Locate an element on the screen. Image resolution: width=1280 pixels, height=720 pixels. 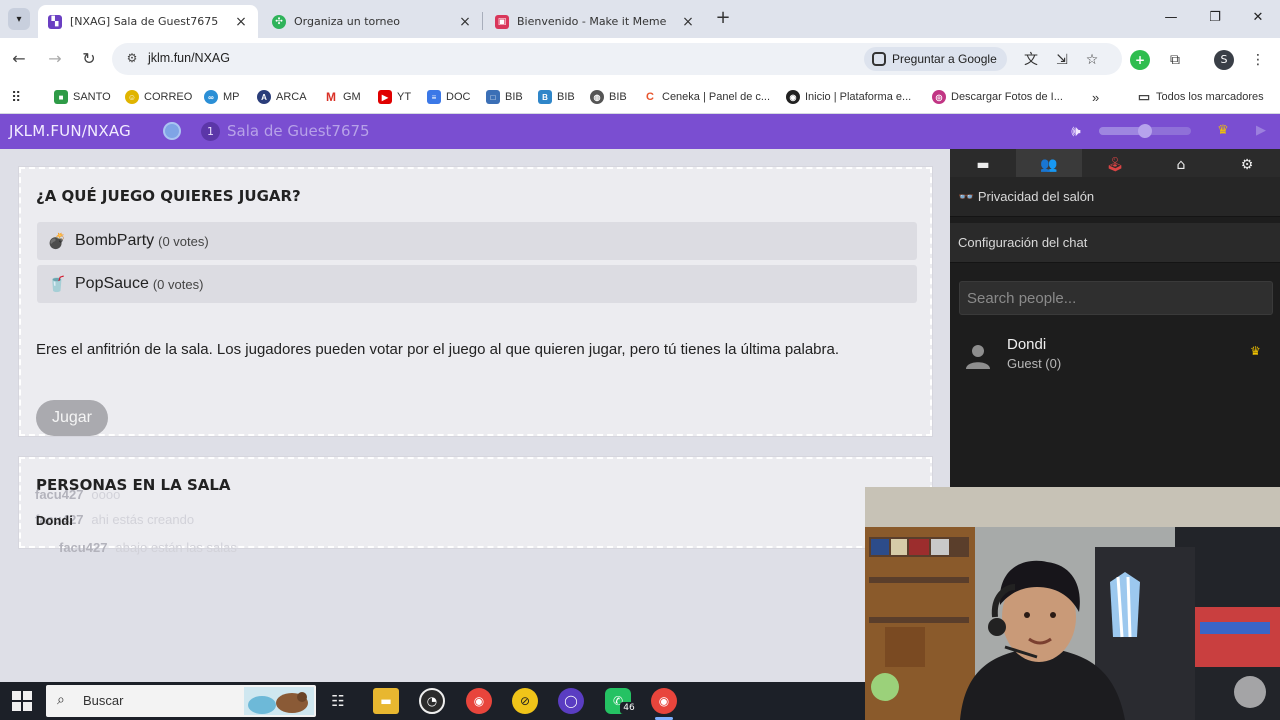
youtube-icon: ▶ is located at coordinates (385, 97).